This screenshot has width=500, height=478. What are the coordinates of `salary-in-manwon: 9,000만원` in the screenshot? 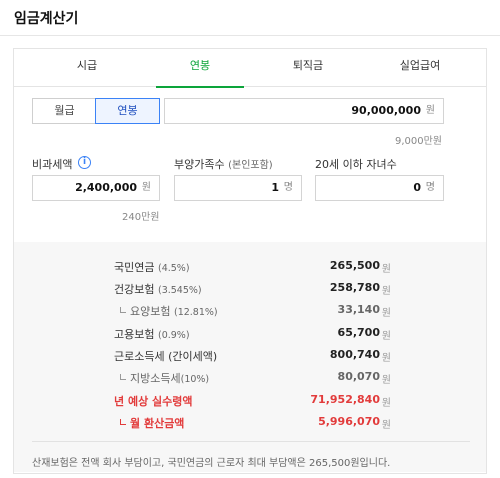 It's located at (418, 141).